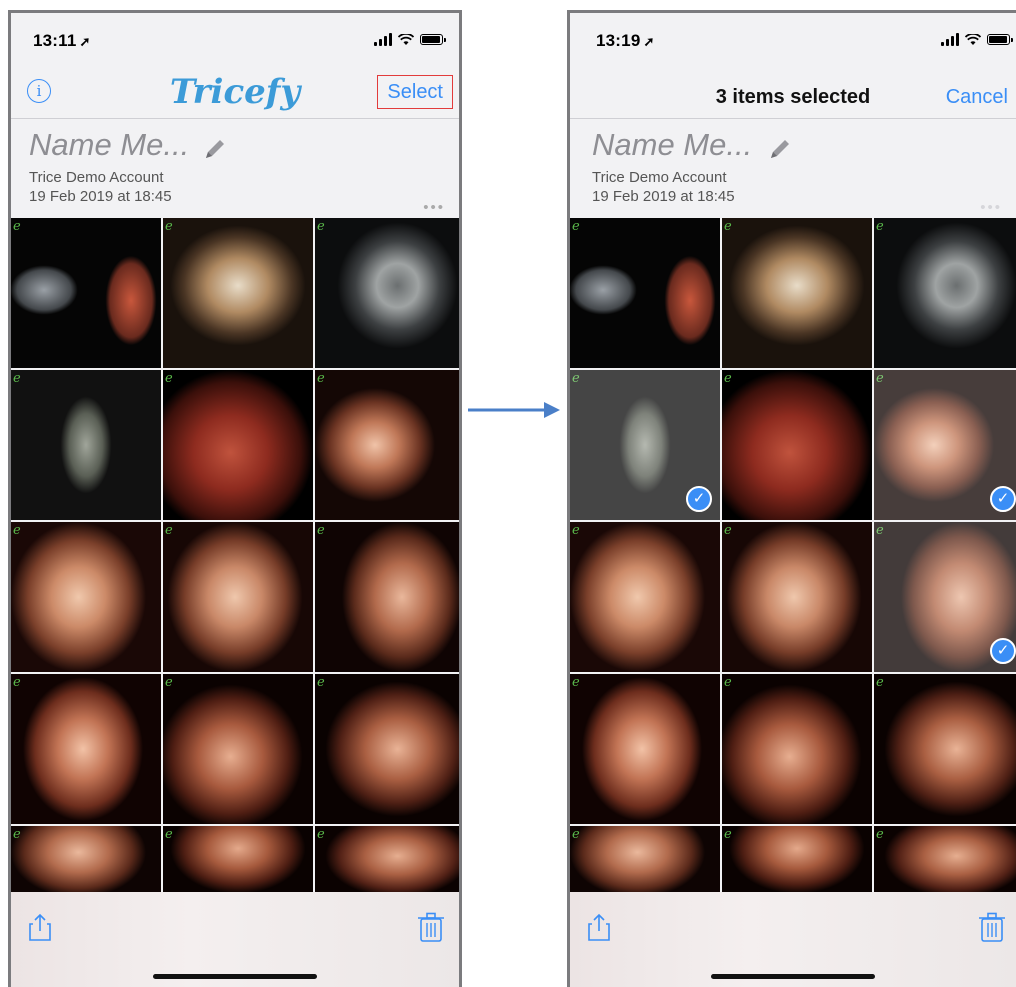  What do you see at coordinates (514, 410) in the screenshot?
I see `transition-arrow` at bounding box center [514, 410].